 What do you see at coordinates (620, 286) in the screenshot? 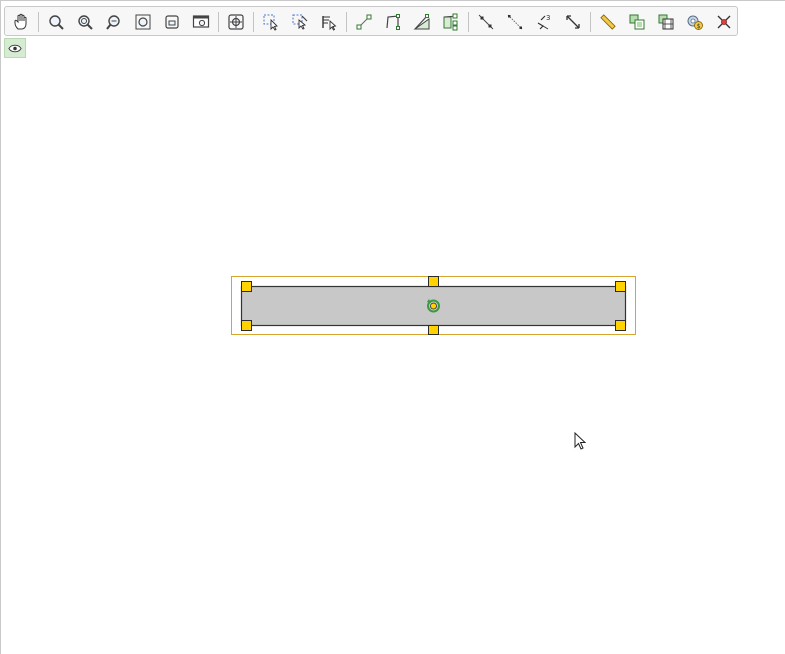
I see `resize-handle-top-right` at bounding box center [620, 286].